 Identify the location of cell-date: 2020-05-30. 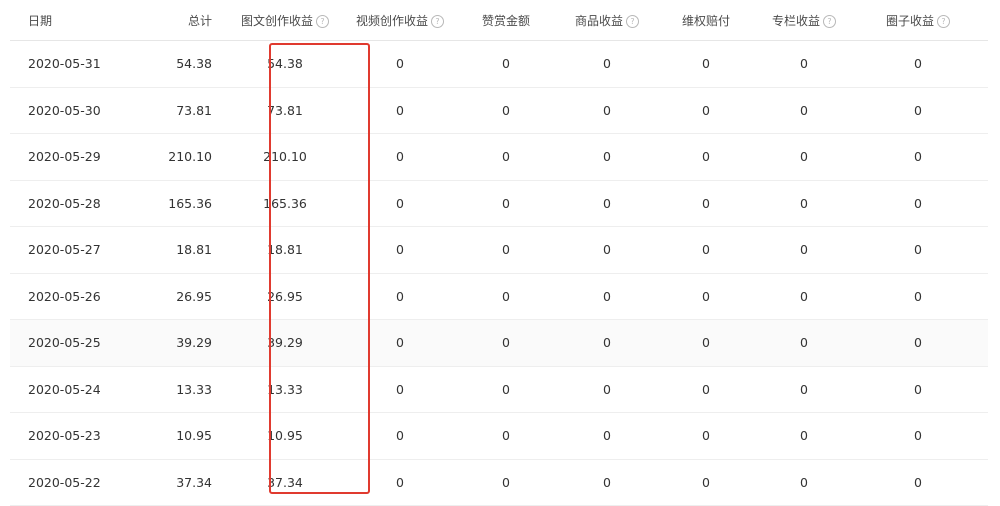
(75, 110).